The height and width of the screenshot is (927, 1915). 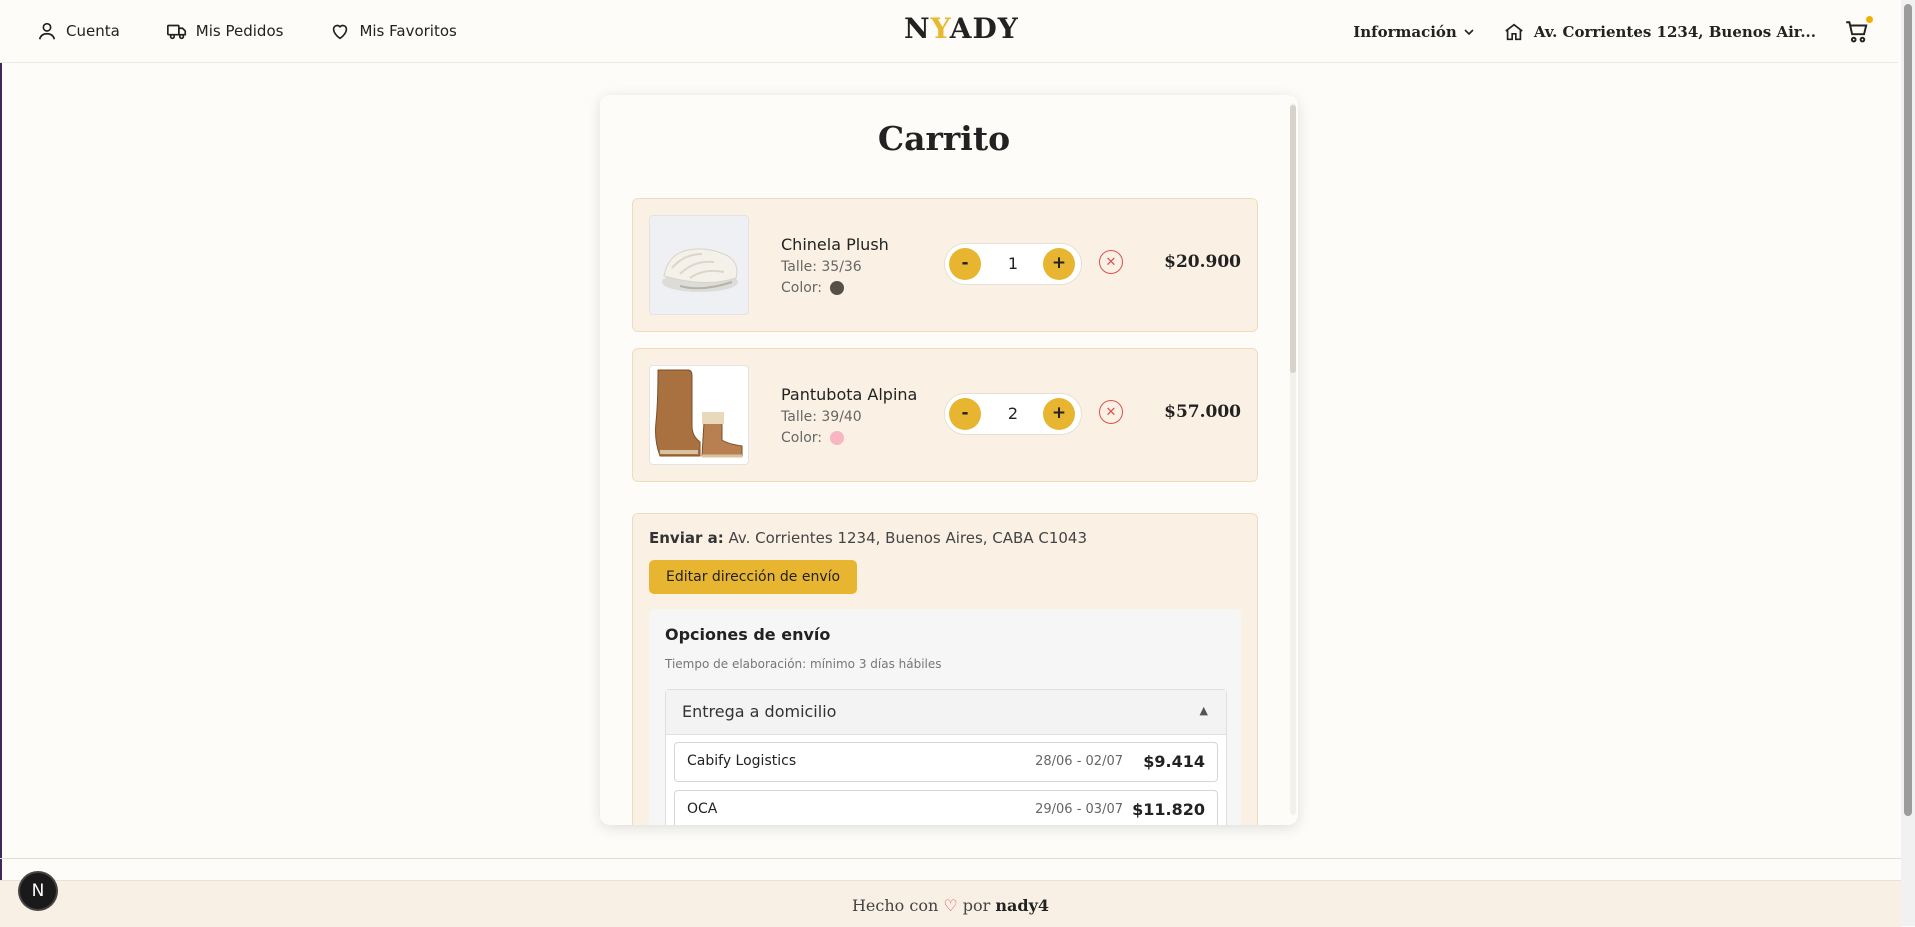 I want to click on delivery-method-header: Entrega a domicilio ▲, so click(x=946, y=712).